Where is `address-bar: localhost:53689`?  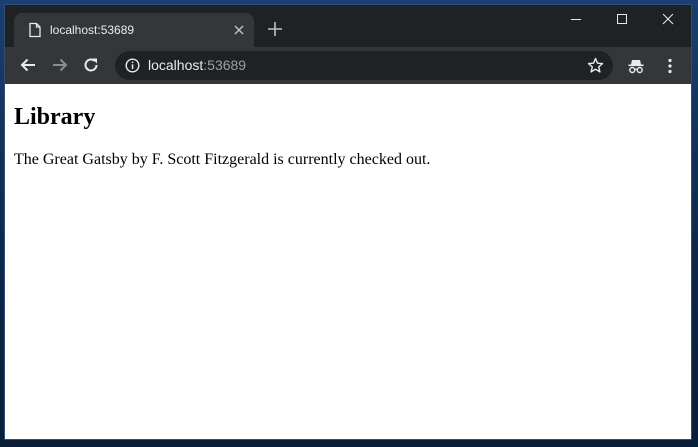
address-bar: localhost:53689 is located at coordinates (364, 65).